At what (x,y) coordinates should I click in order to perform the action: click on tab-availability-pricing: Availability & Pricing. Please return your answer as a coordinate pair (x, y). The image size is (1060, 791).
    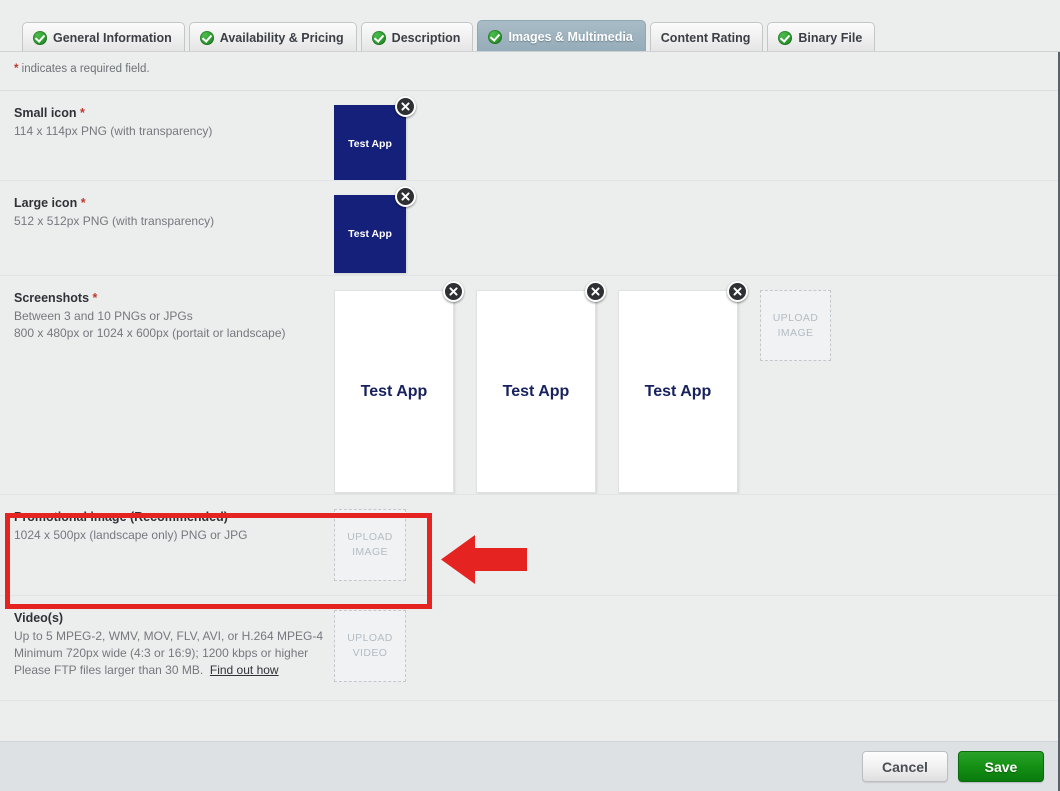
    Looking at the image, I should click on (272, 37).